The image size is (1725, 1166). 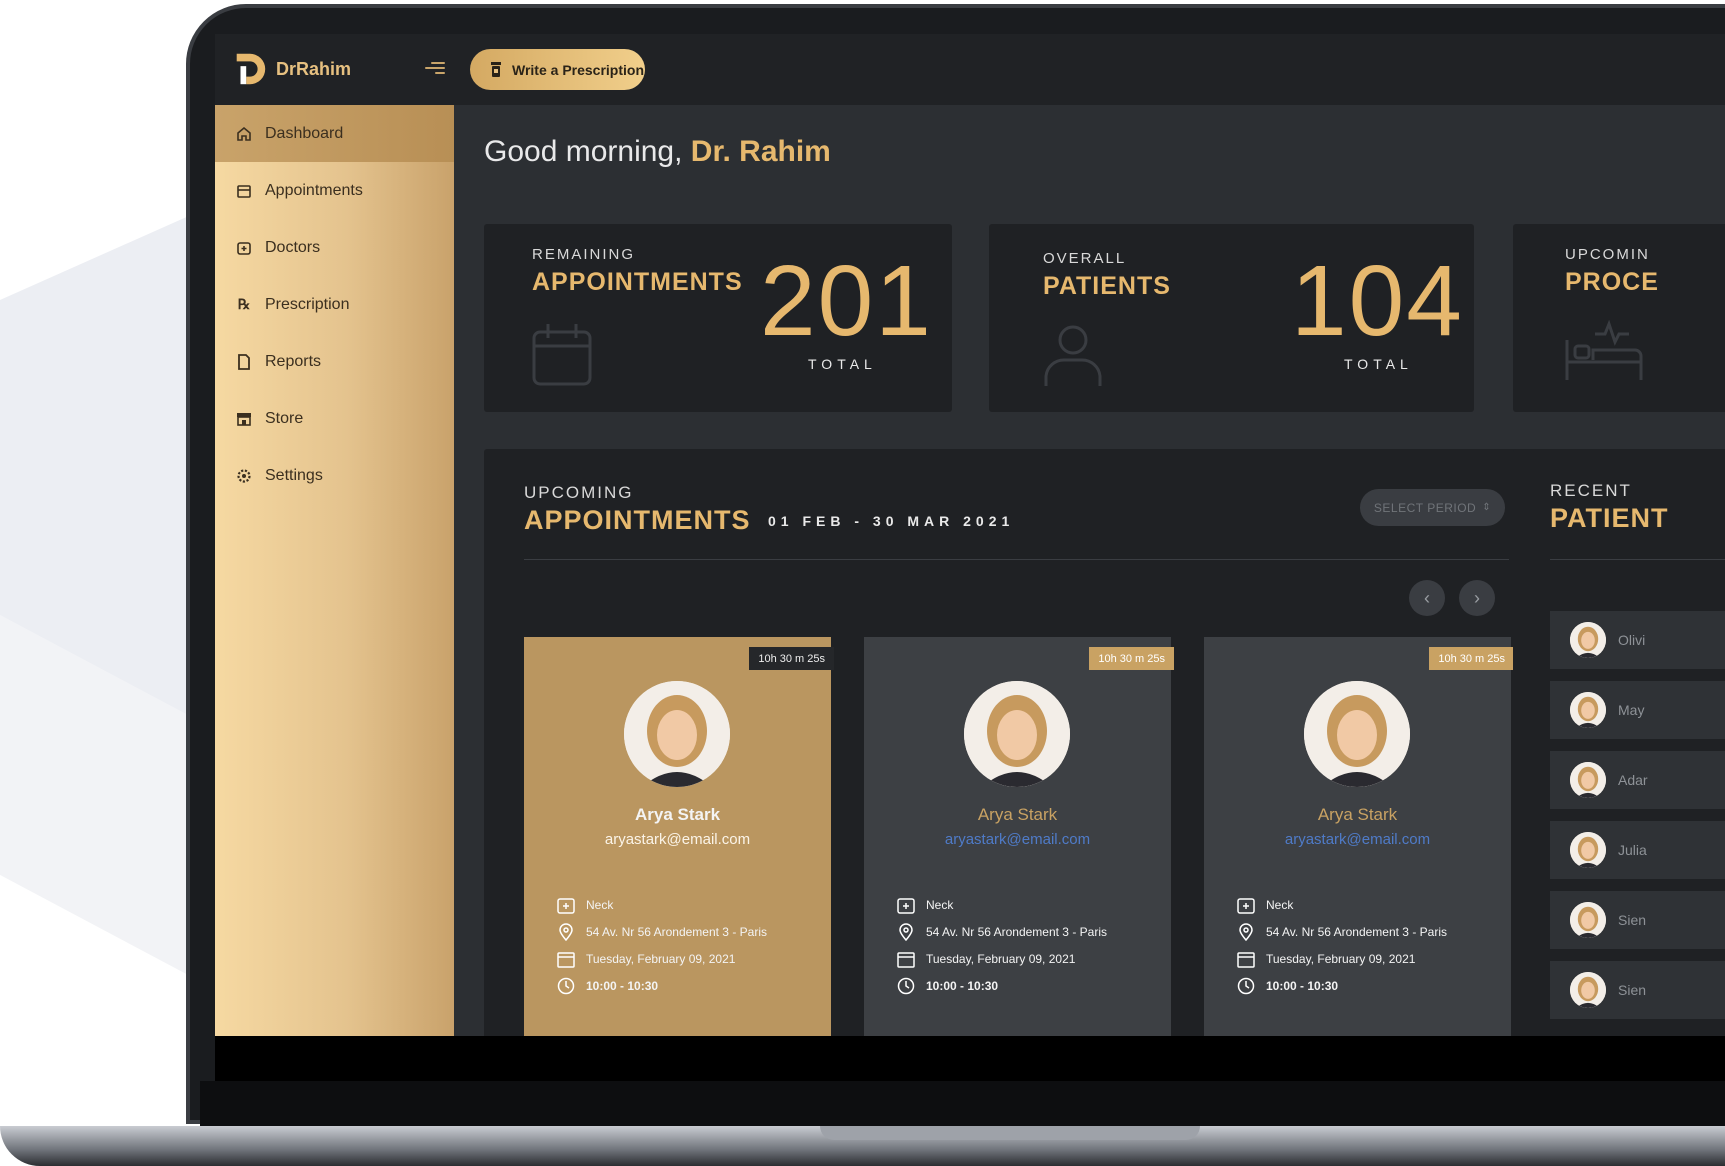 What do you see at coordinates (1632, 850) in the screenshot?
I see `patient-name: Julia` at bounding box center [1632, 850].